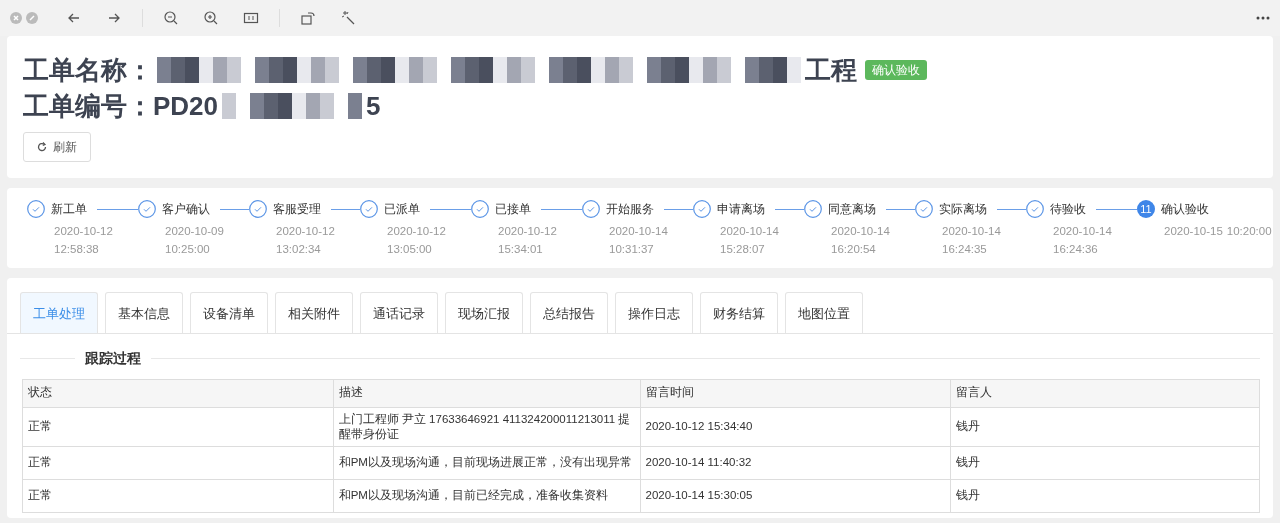  What do you see at coordinates (854, 249) in the screenshot?
I see `step-time: 16:20:54` at bounding box center [854, 249].